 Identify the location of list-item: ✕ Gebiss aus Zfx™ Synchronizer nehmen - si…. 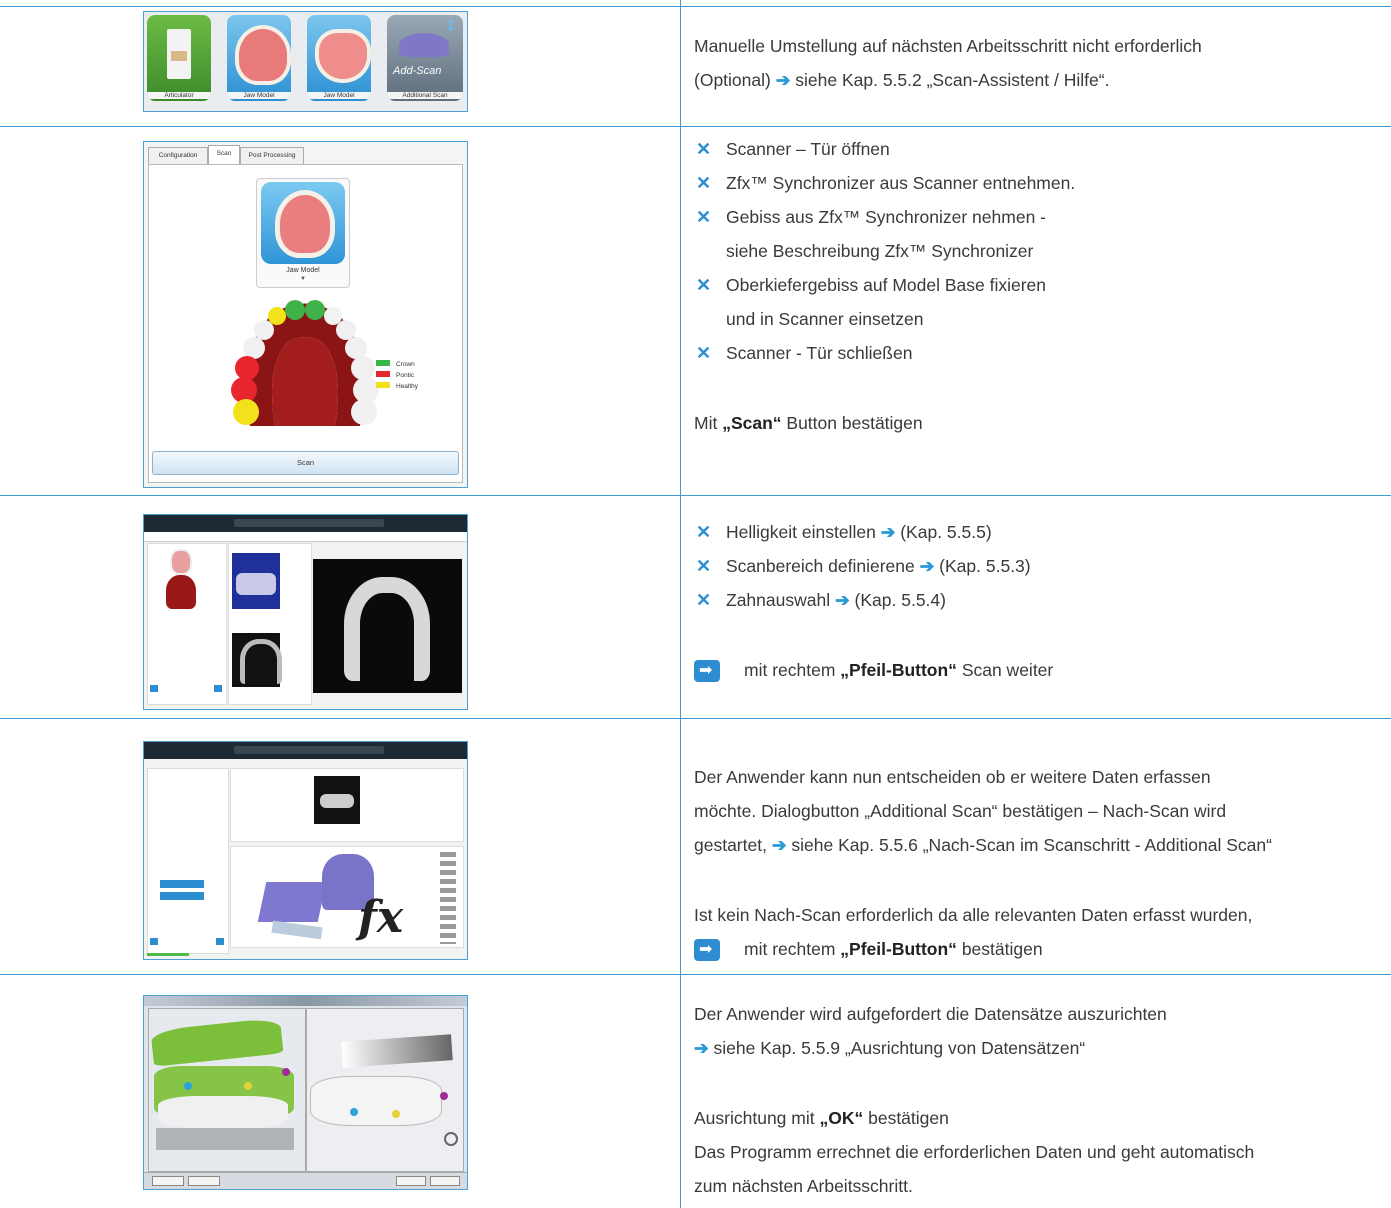
(884, 234).